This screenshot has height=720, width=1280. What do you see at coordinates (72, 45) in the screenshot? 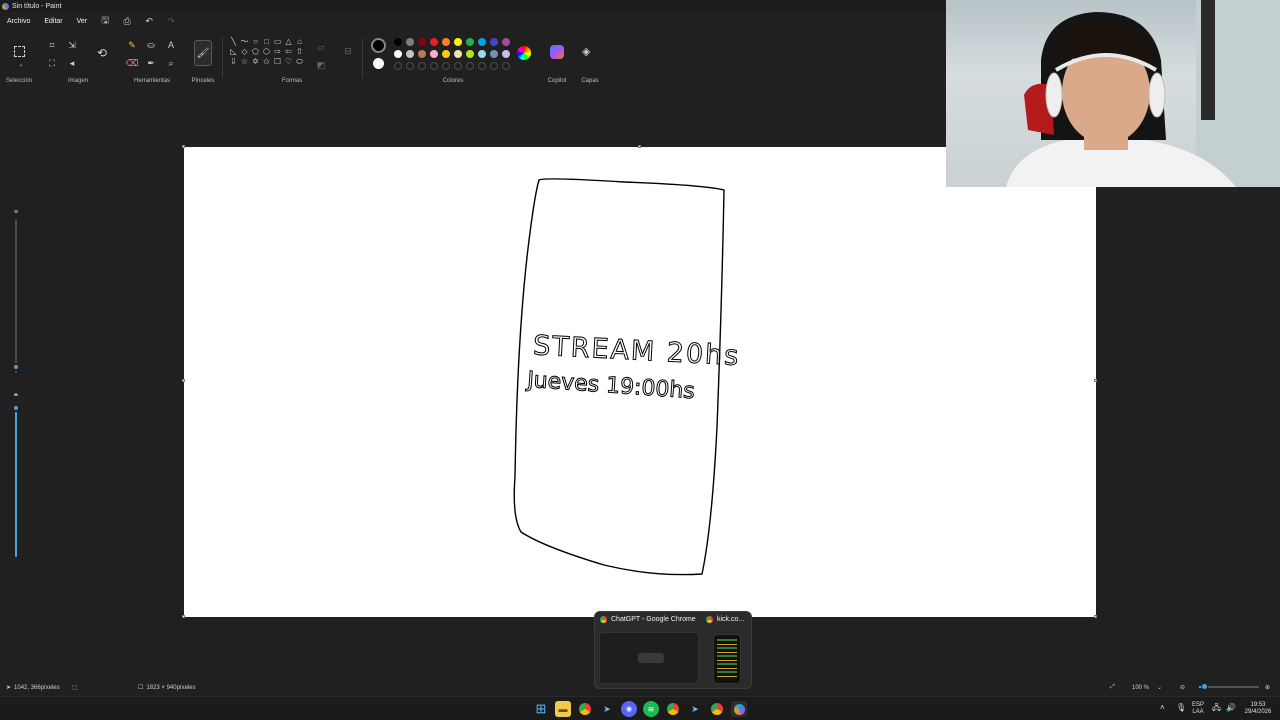
I see `resize-icon: ⇲` at bounding box center [72, 45].